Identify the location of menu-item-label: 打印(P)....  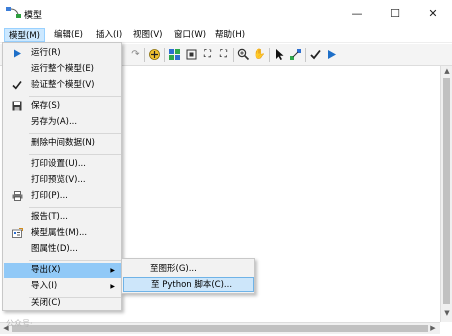
(49, 196).